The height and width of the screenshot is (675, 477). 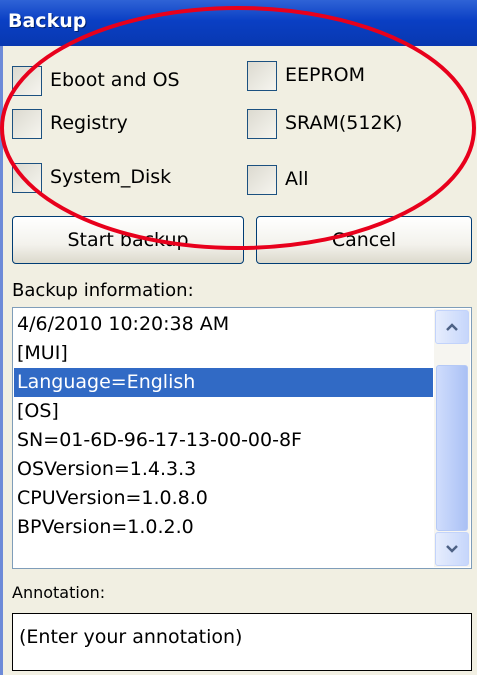 I want to click on window-title: Backup, so click(x=47, y=21).